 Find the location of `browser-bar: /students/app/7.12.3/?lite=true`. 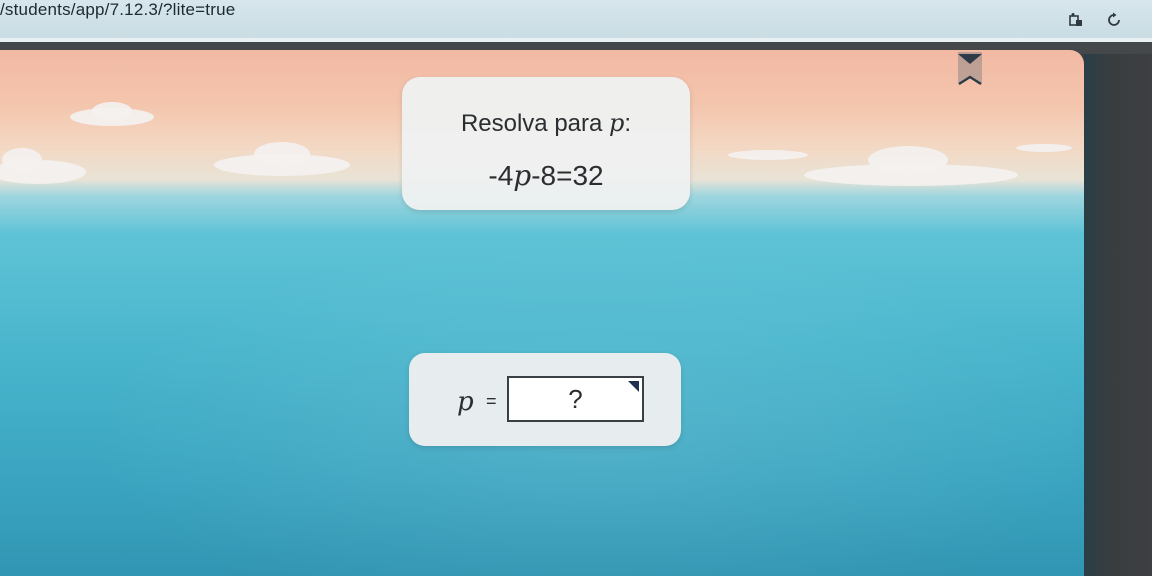

browser-bar: /students/app/7.12.3/?lite=true is located at coordinates (576, 20).